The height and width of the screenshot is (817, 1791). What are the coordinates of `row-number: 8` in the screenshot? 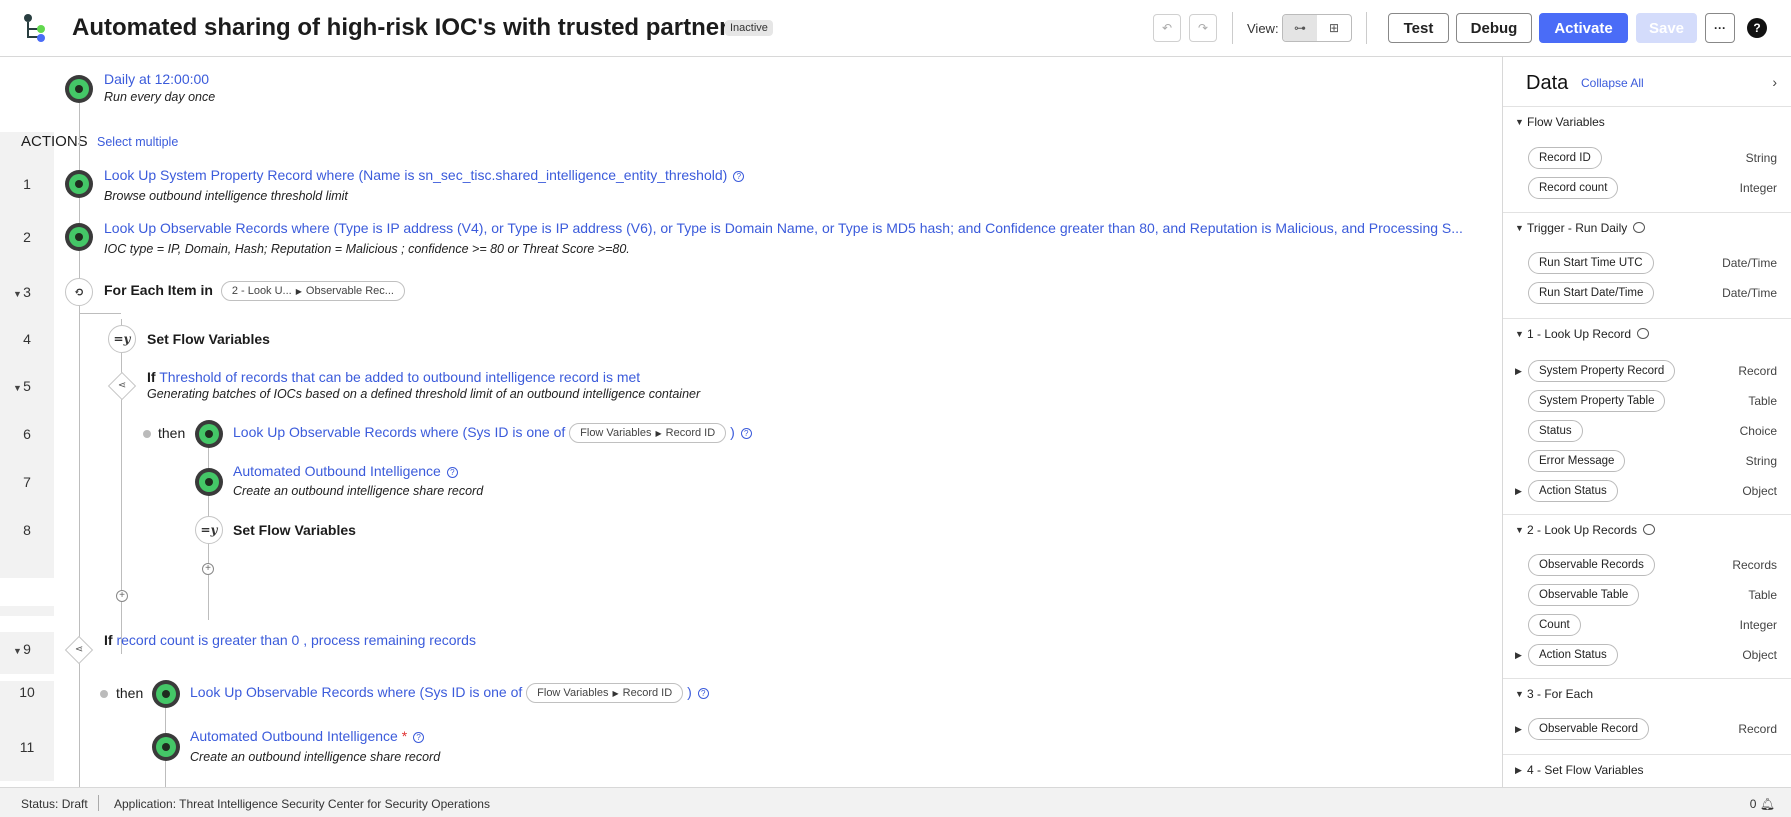 It's located at (27, 530).